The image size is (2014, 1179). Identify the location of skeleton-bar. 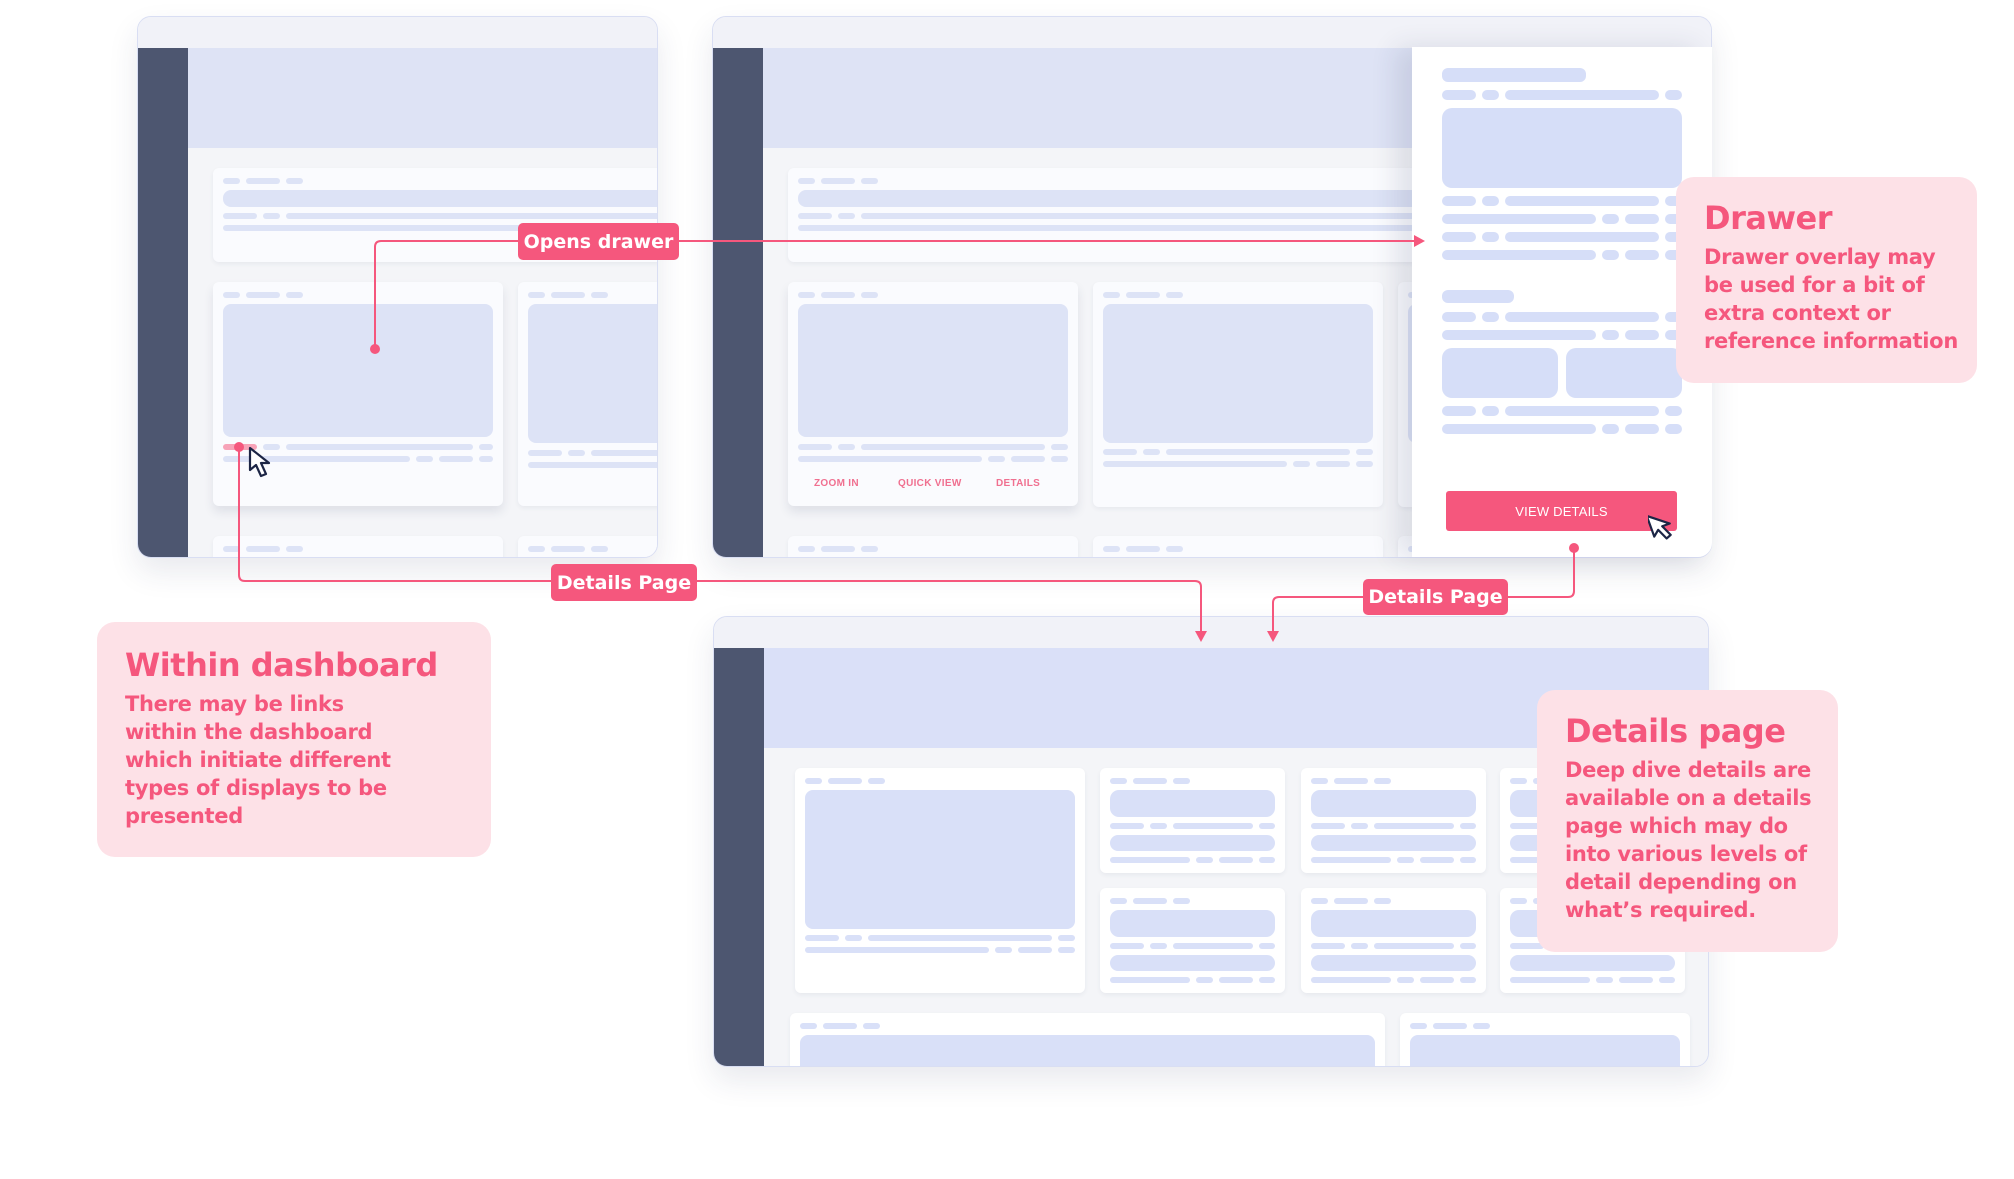
(440, 198).